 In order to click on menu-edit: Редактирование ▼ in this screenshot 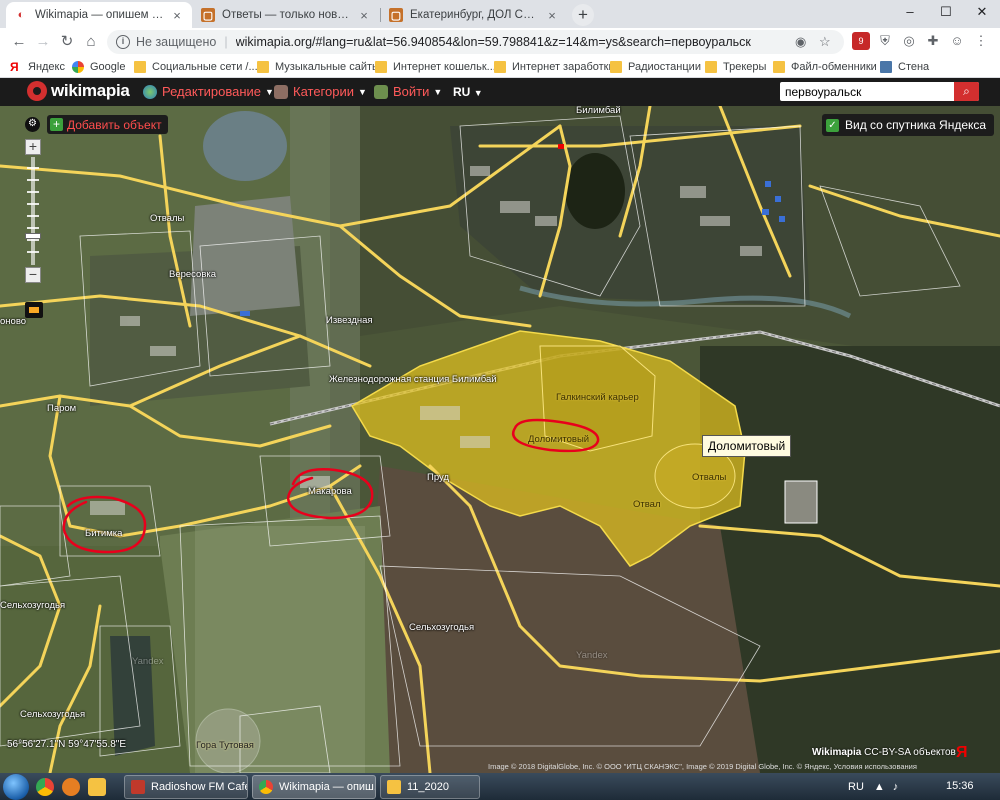, I will do `click(208, 91)`.